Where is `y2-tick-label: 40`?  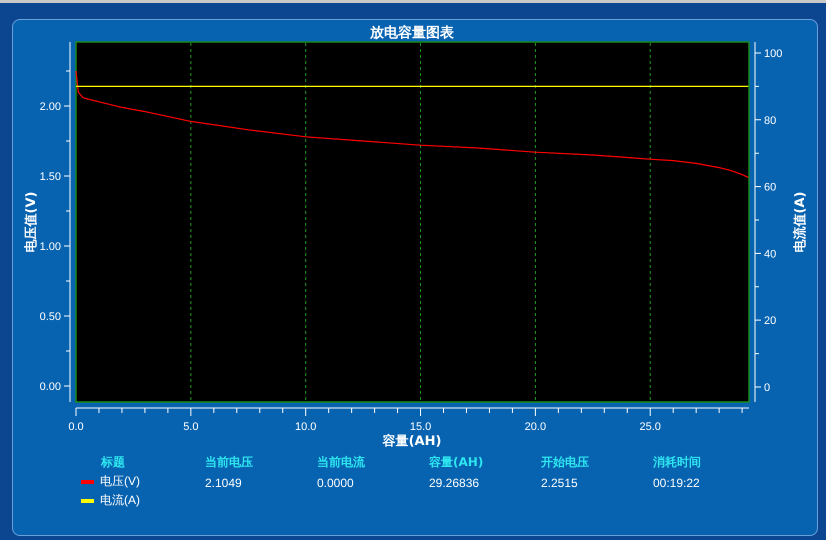
y2-tick-label: 40 is located at coordinates (770, 254).